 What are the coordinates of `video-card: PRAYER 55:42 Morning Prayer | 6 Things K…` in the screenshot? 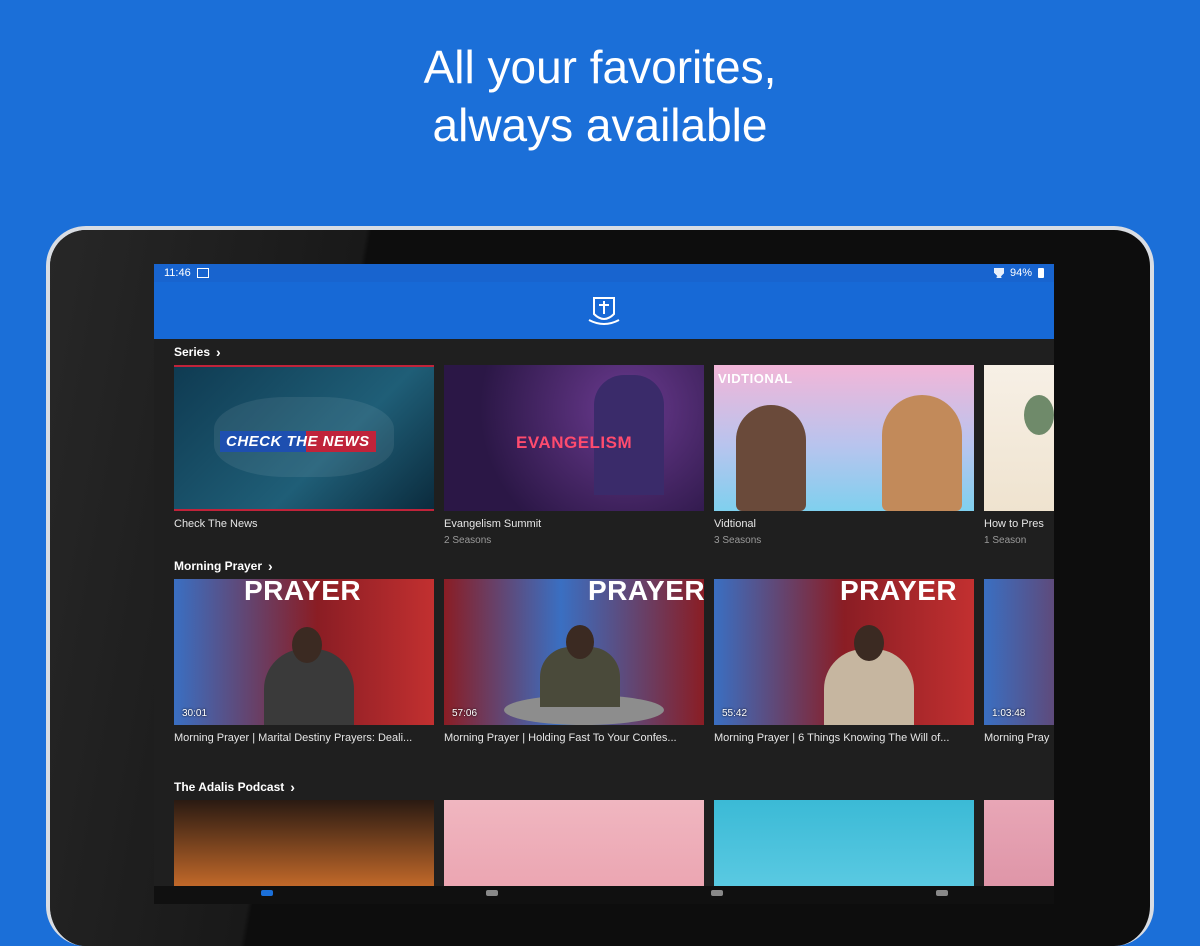 It's located at (844, 661).